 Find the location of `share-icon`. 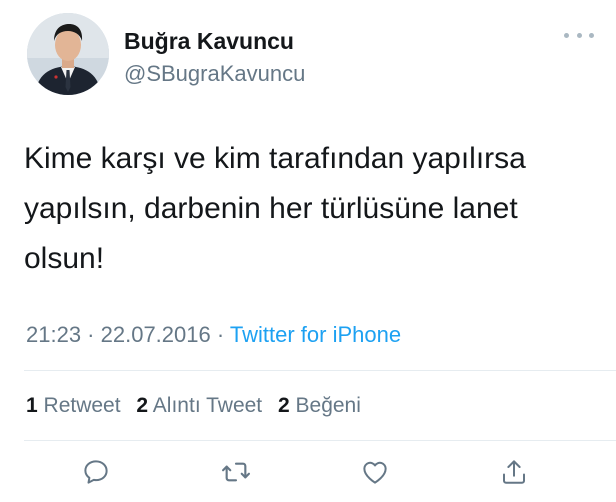

share-icon is located at coordinates (514, 472).